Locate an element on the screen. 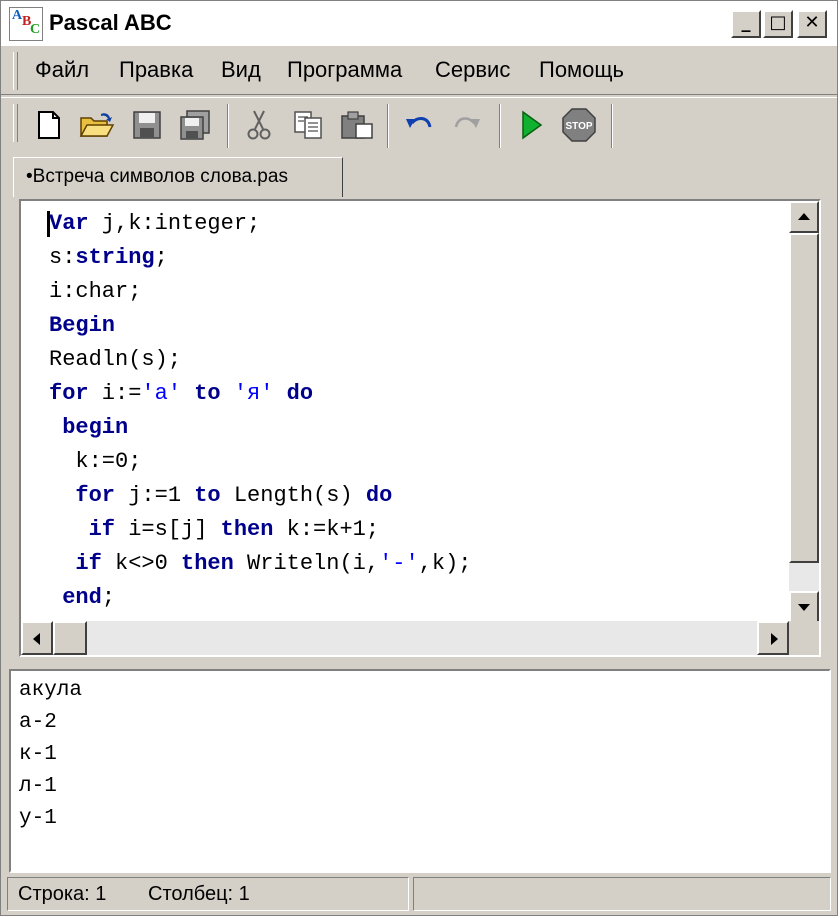  output-line: к-1 is located at coordinates (38, 754).